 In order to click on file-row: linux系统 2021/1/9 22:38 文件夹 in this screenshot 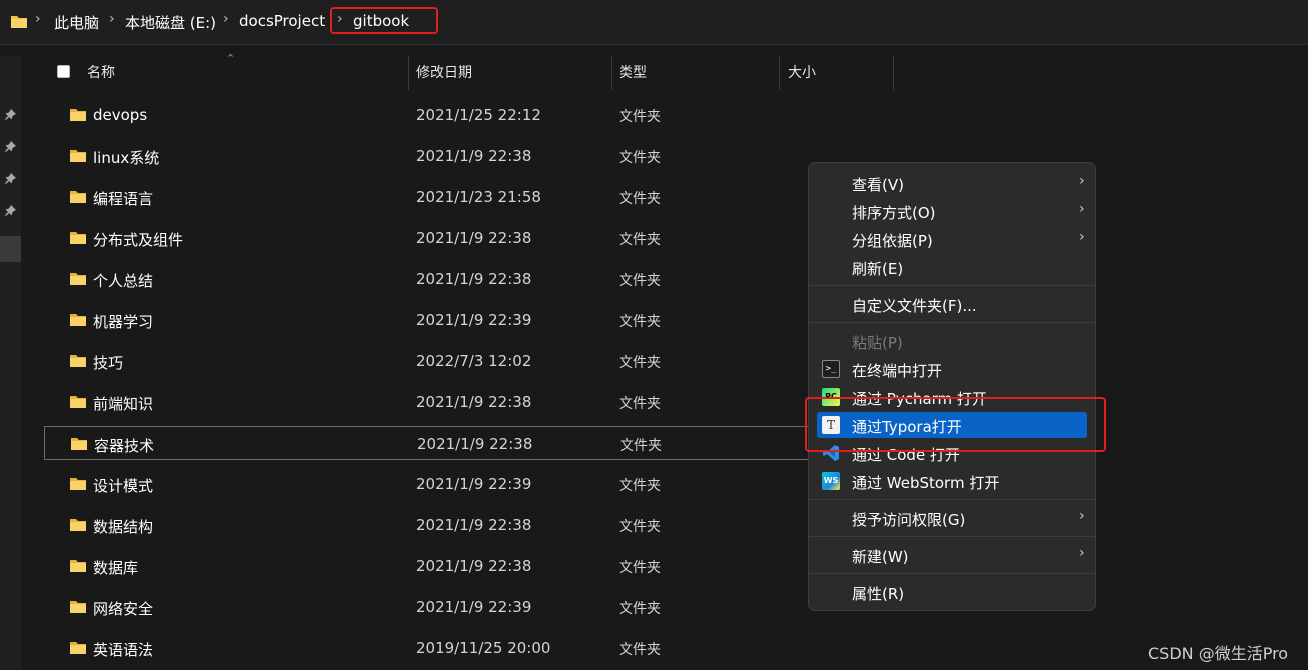, I will do `click(434, 156)`.